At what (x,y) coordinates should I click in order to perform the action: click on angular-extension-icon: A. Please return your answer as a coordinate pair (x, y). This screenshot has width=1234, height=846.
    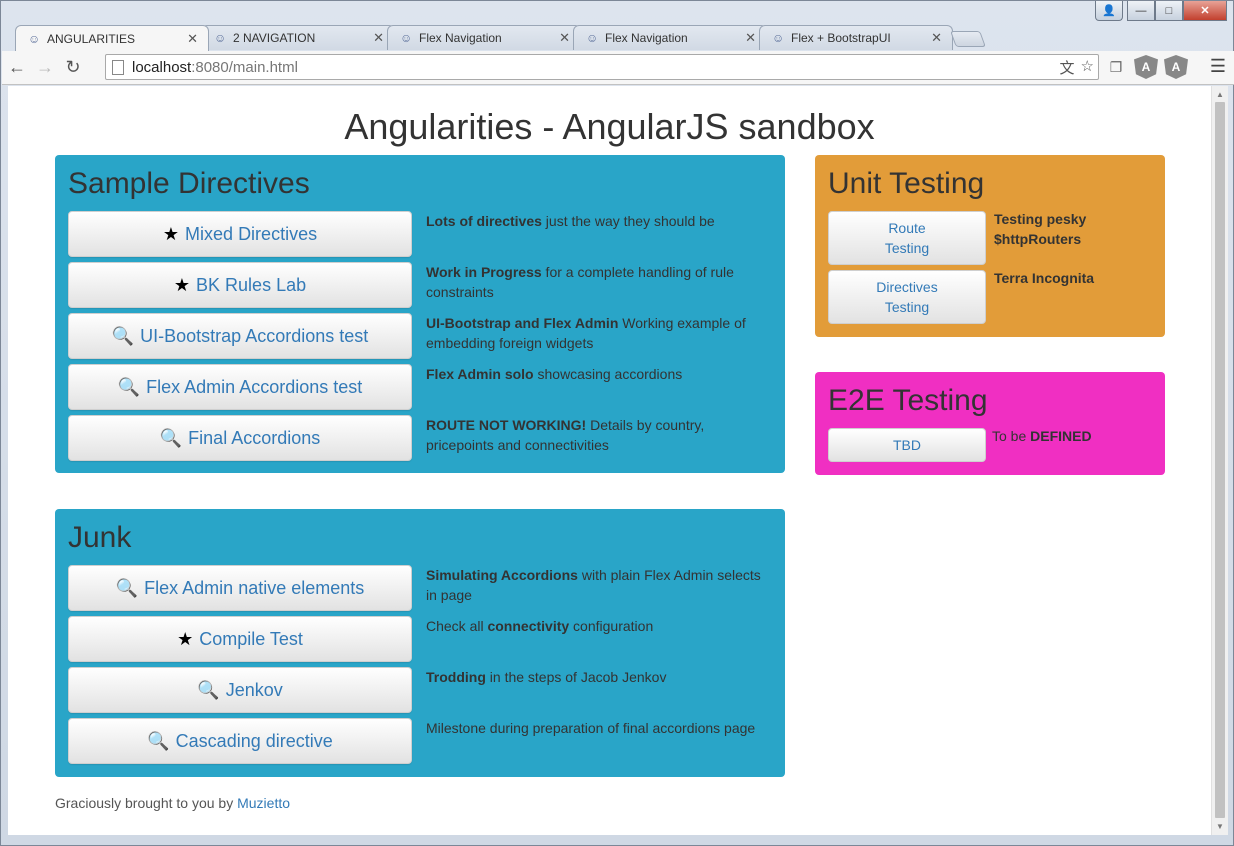
    Looking at the image, I should click on (1146, 67).